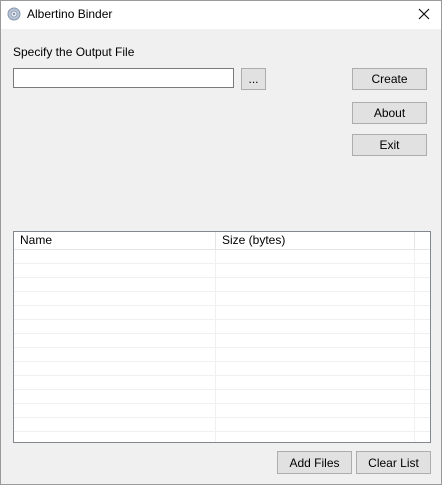  I want to click on output-file-label: Specify the Output File, so click(74, 52).